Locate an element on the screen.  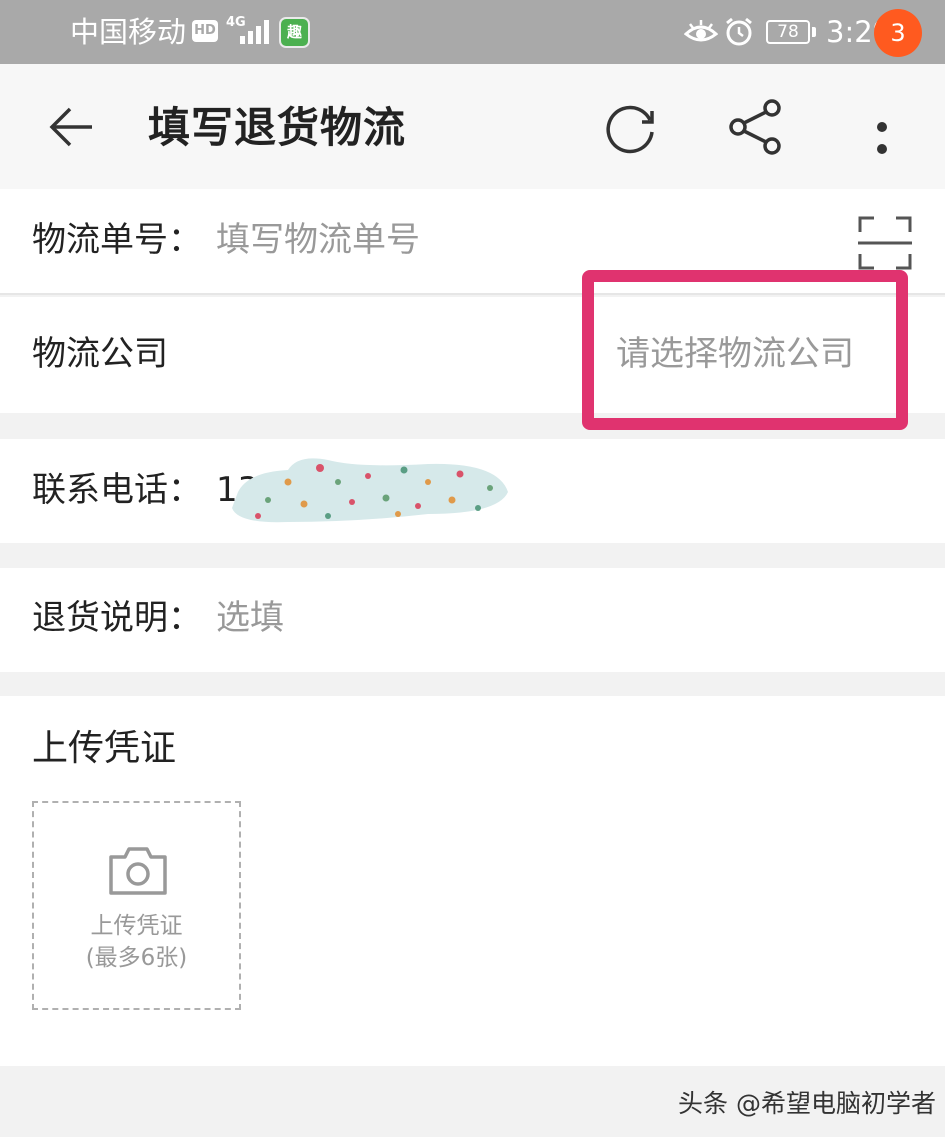
battery-icon: 78 is located at coordinates (788, 32).